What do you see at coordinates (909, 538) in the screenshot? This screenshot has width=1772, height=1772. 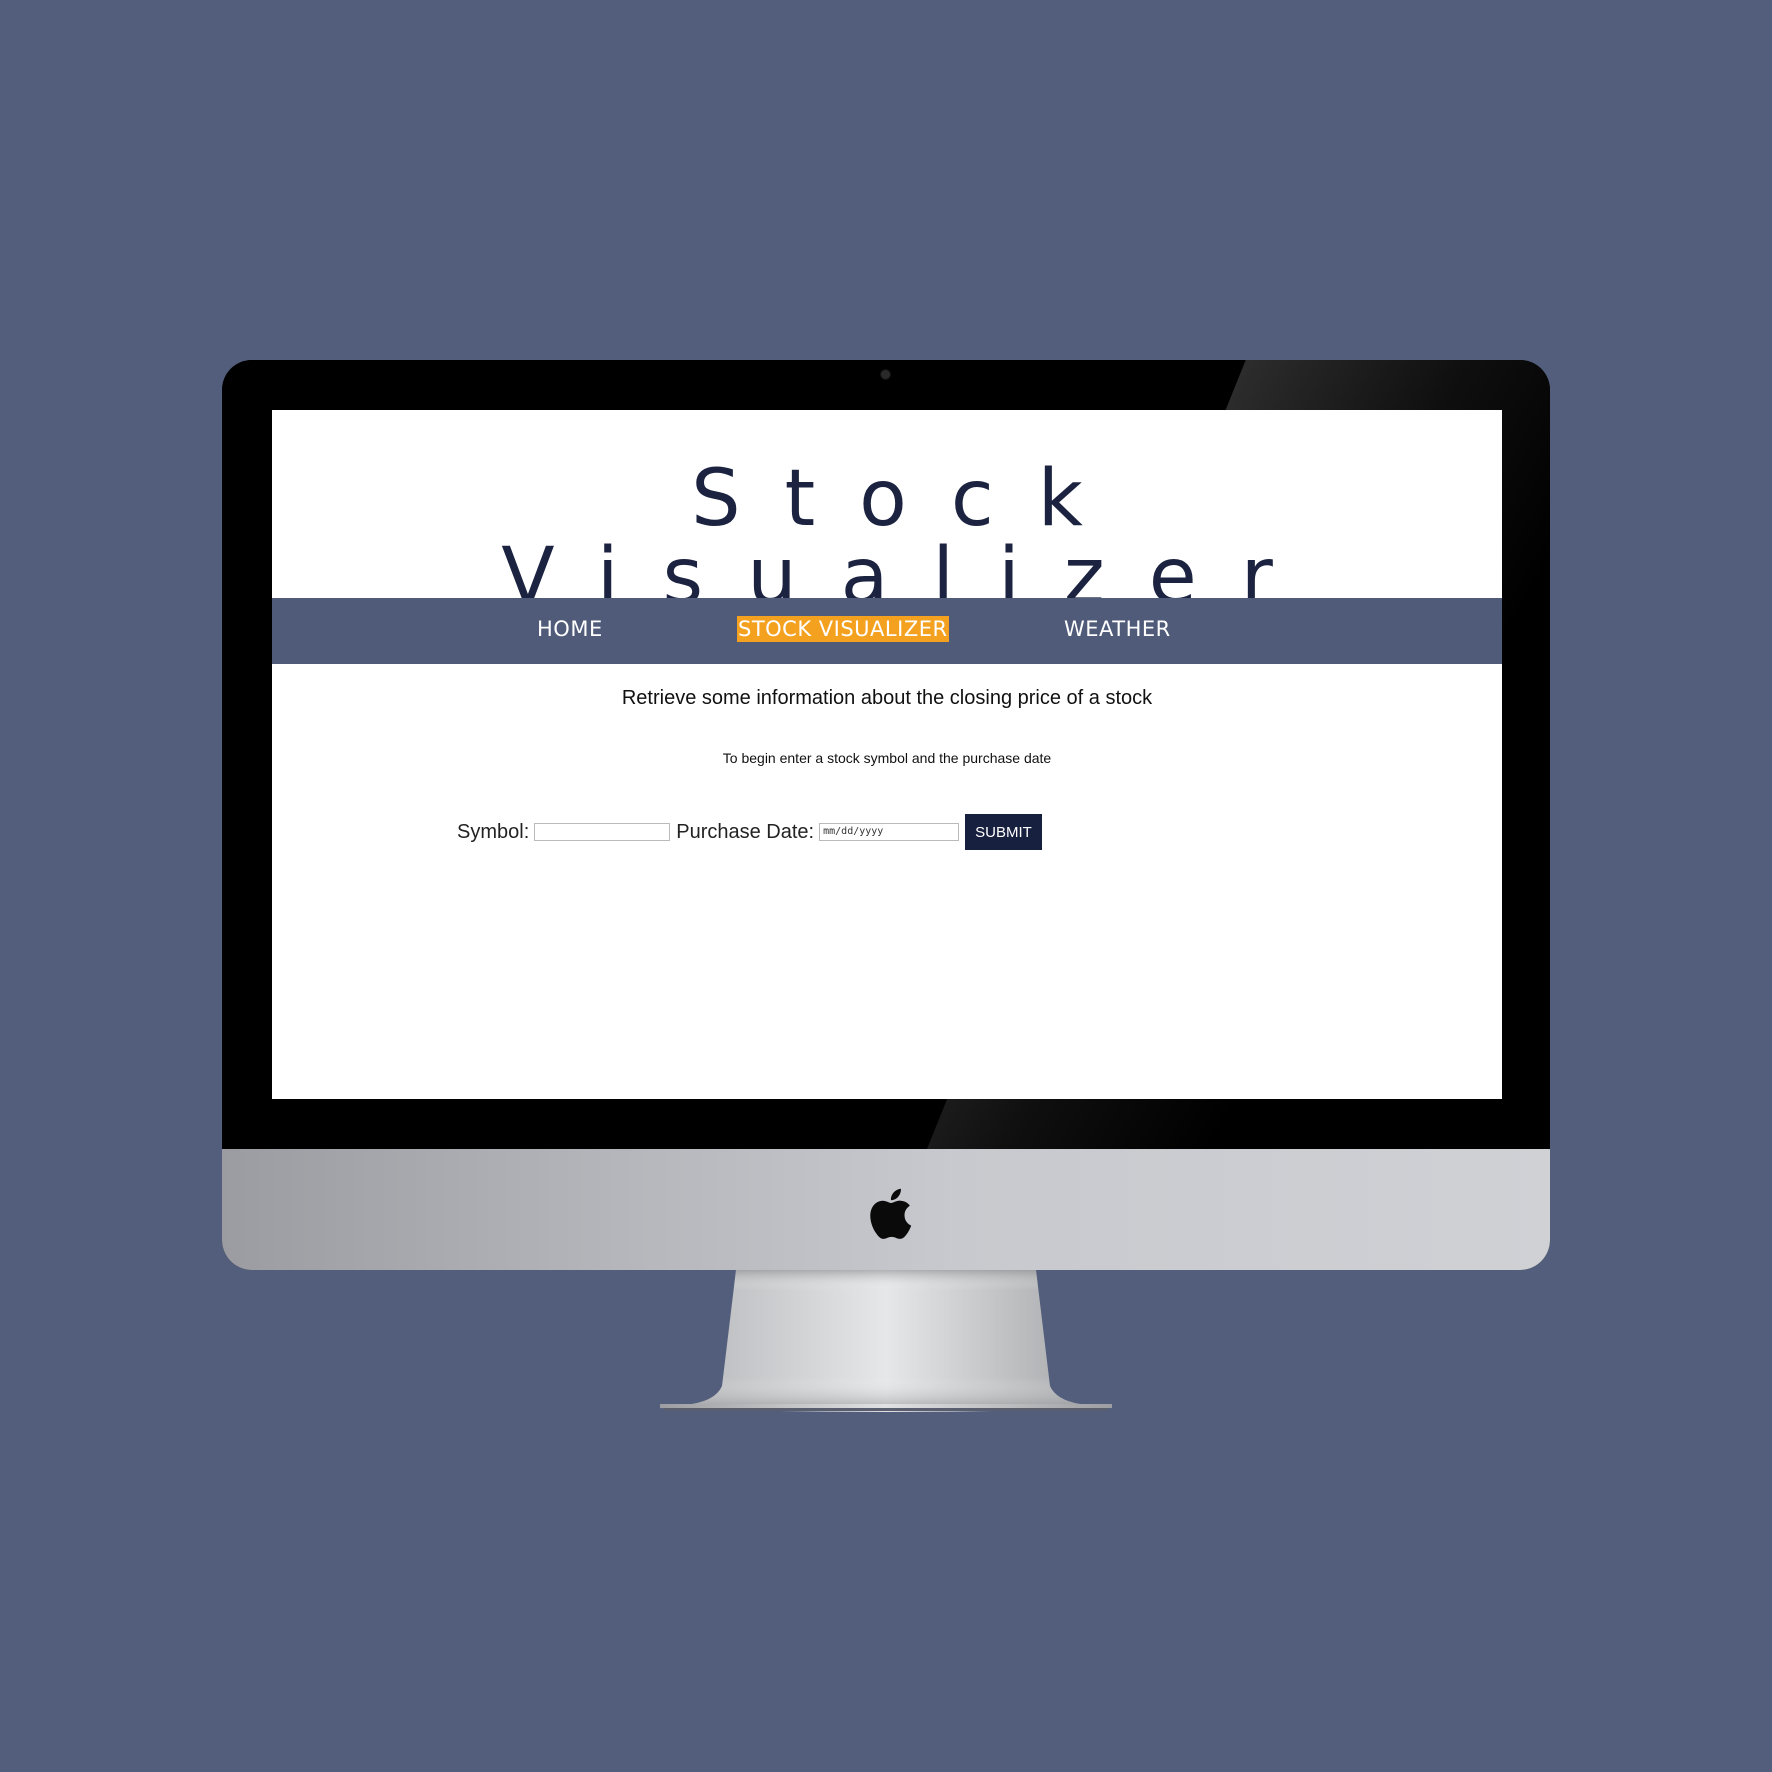 I see `site-title: Stock Visualizer` at bounding box center [909, 538].